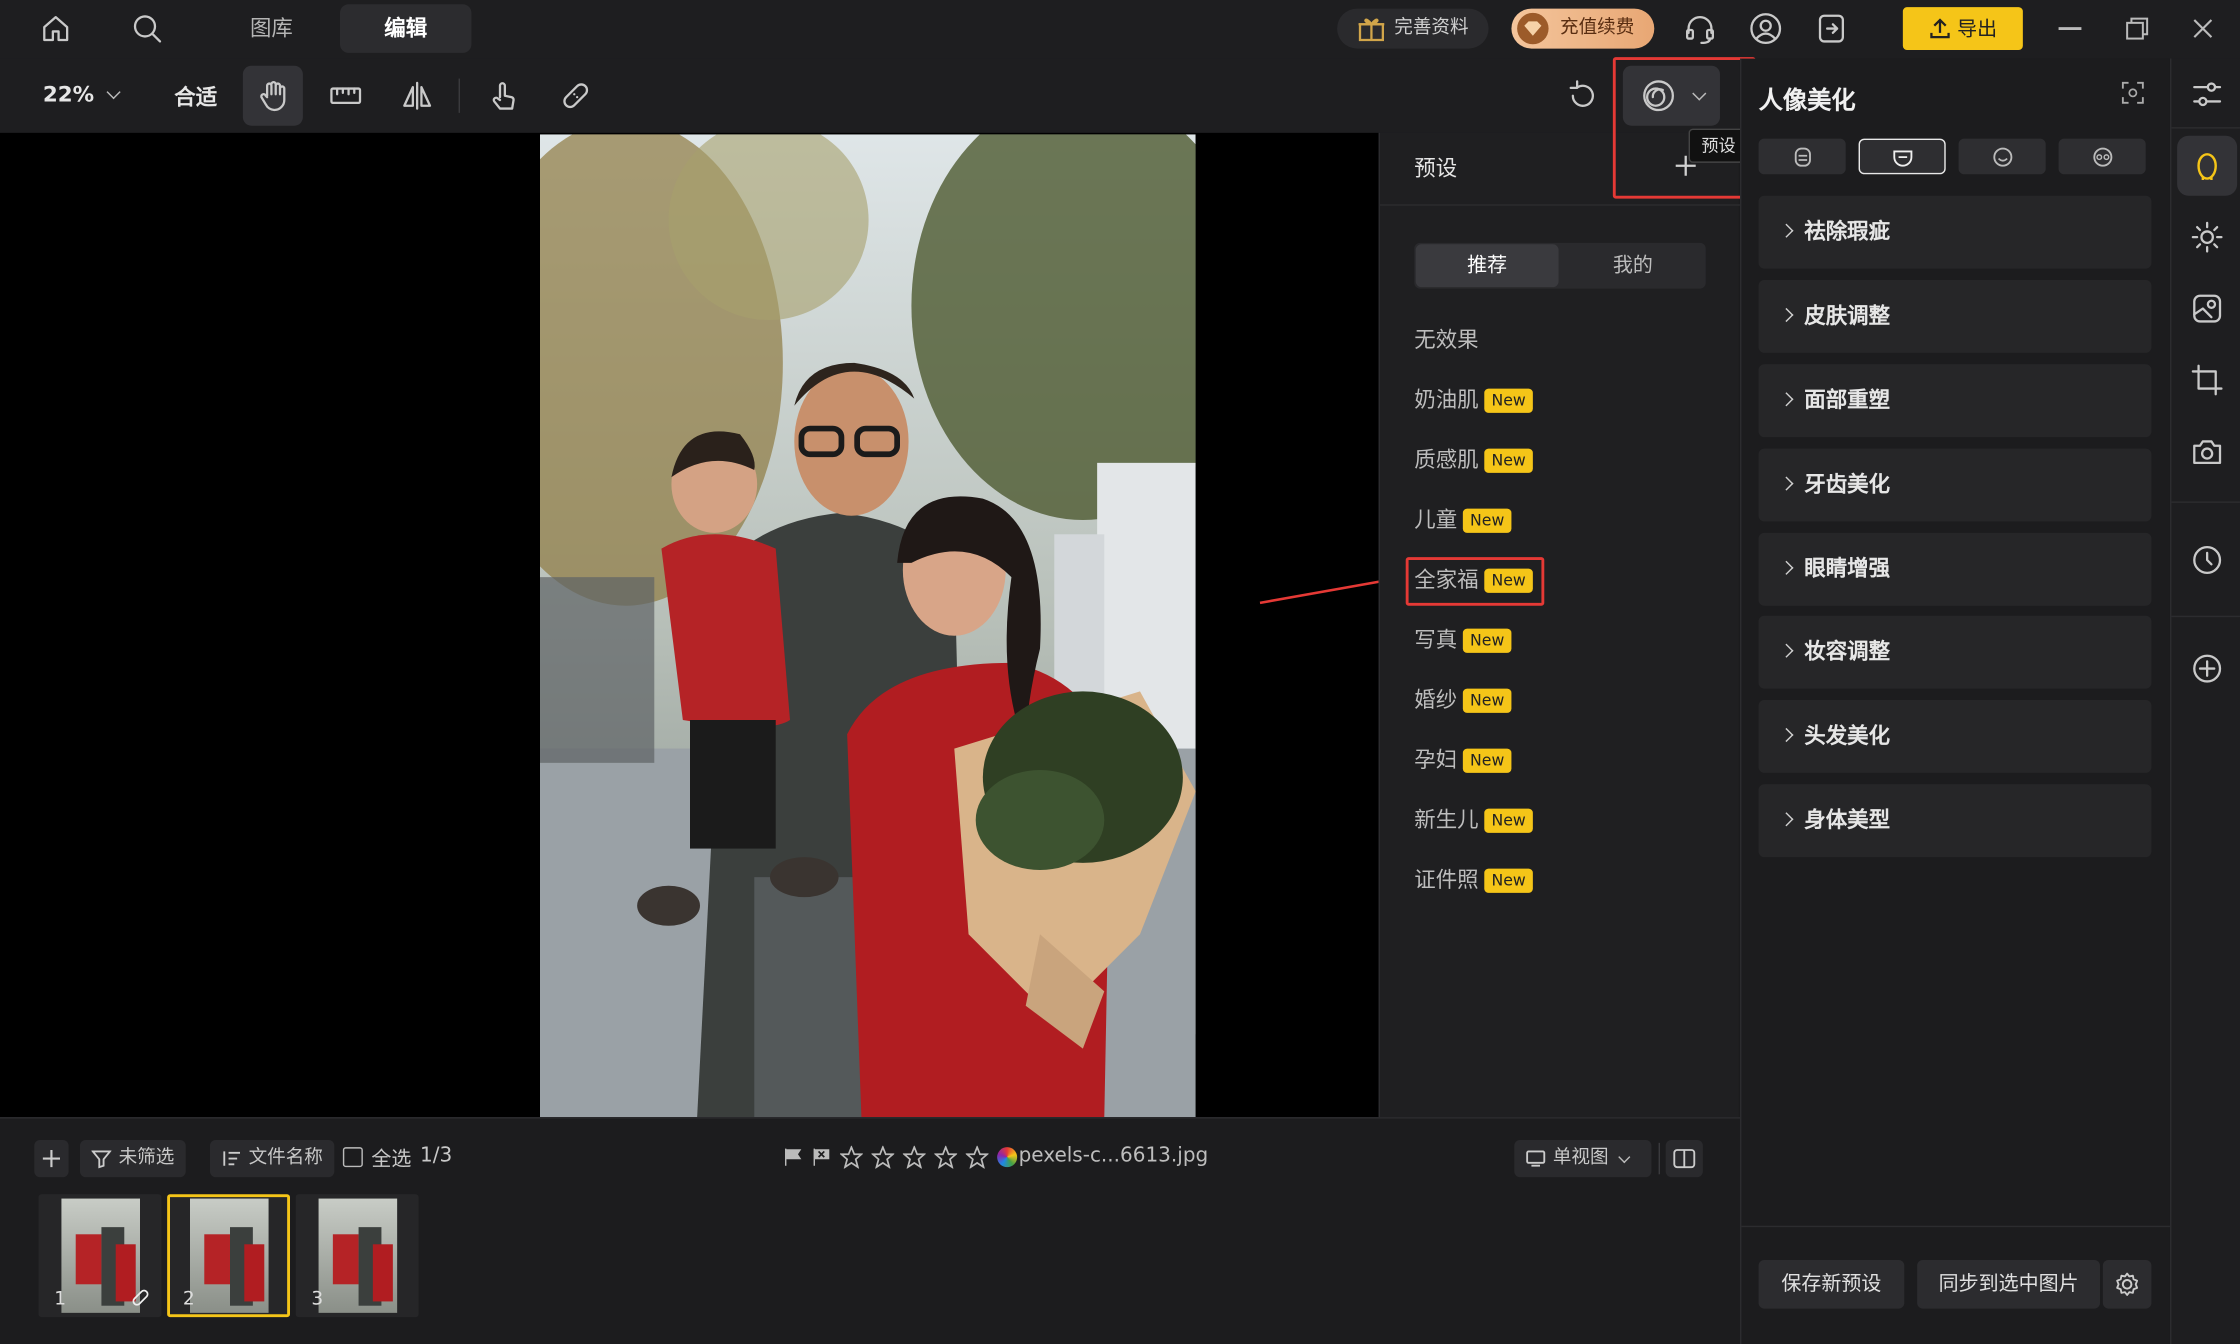  I want to click on preset-item-newborn: 新生儿 New, so click(1473, 820).